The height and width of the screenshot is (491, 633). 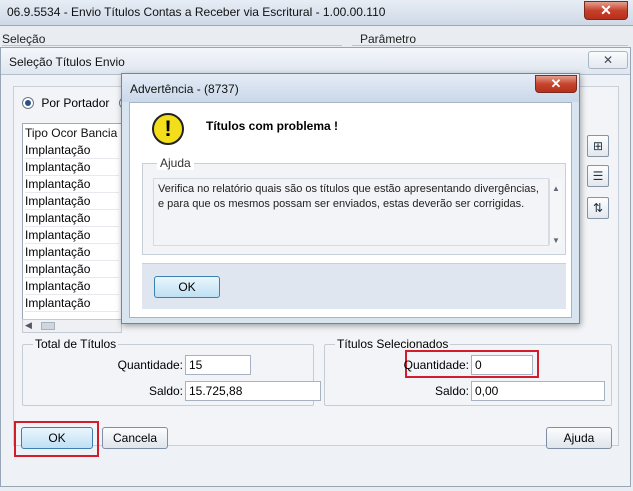 What do you see at coordinates (272, 126) in the screenshot?
I see `warning-message: Títulos com problema !` at bounding box center [272, 126].